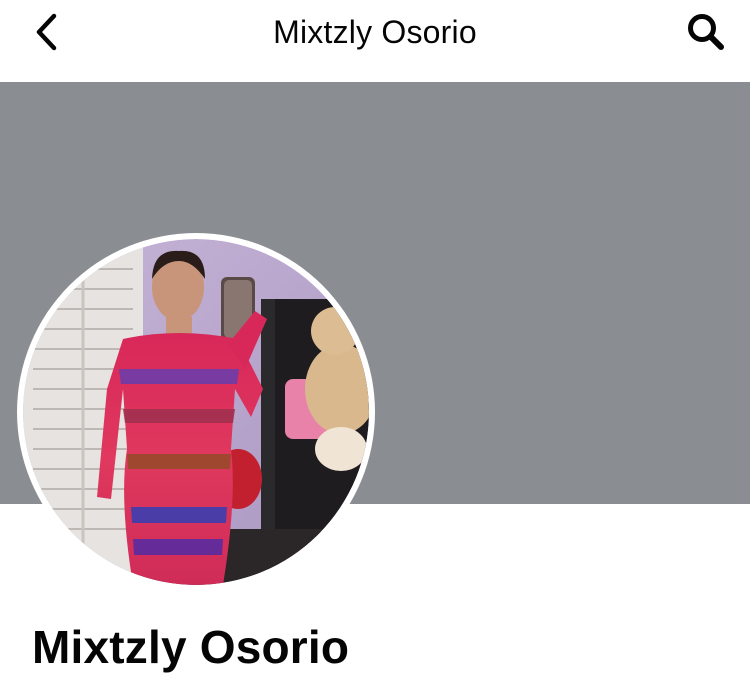 The image size is (750, 696). I want to click on page-title: Mixtzly Osorio, so click(375, 32).